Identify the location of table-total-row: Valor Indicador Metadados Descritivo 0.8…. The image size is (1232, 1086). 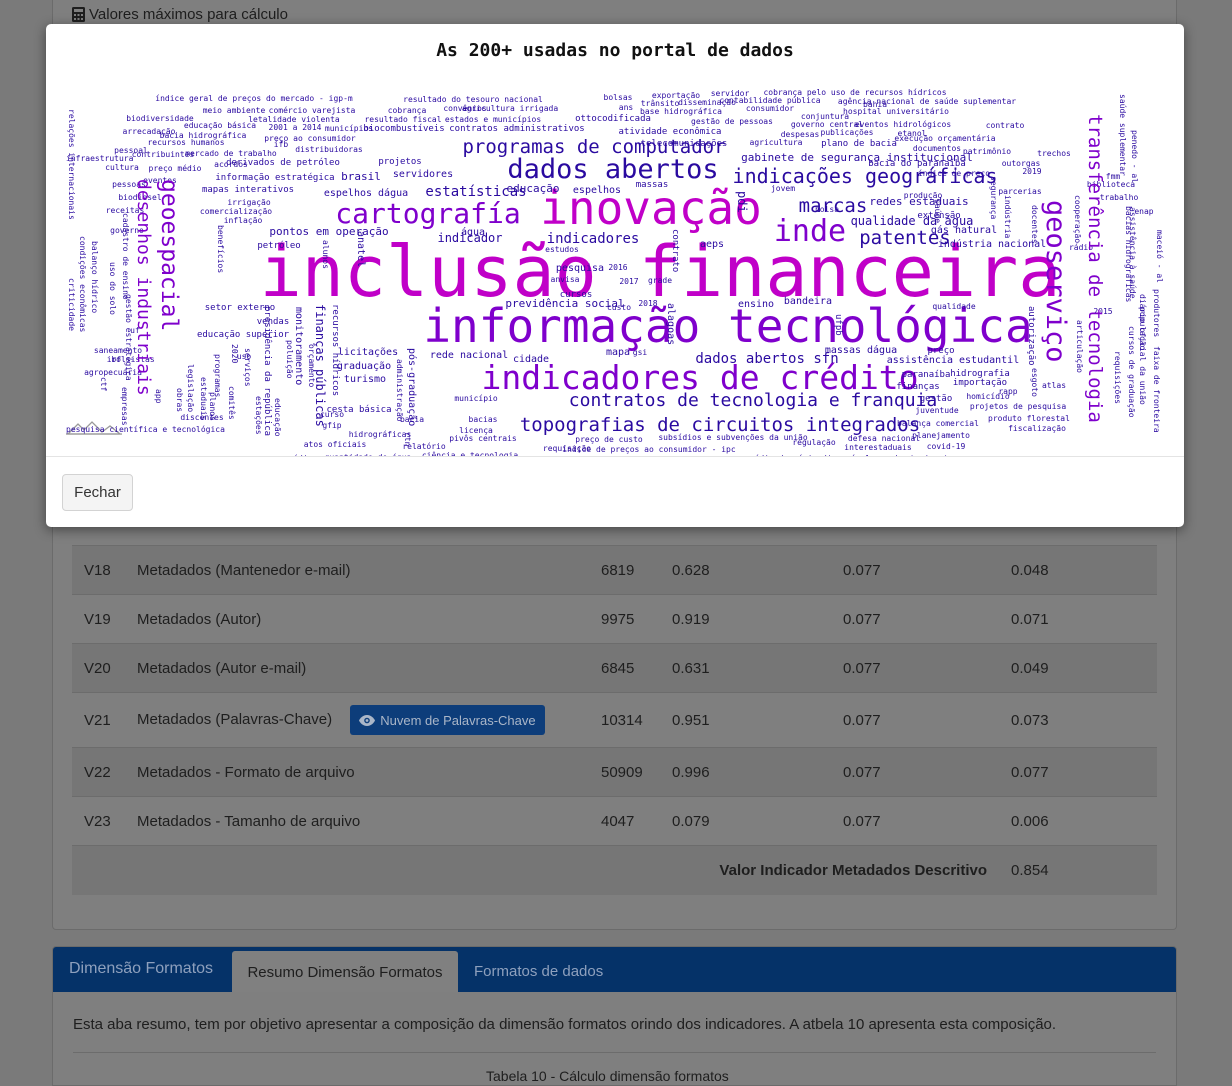
(614, 870).